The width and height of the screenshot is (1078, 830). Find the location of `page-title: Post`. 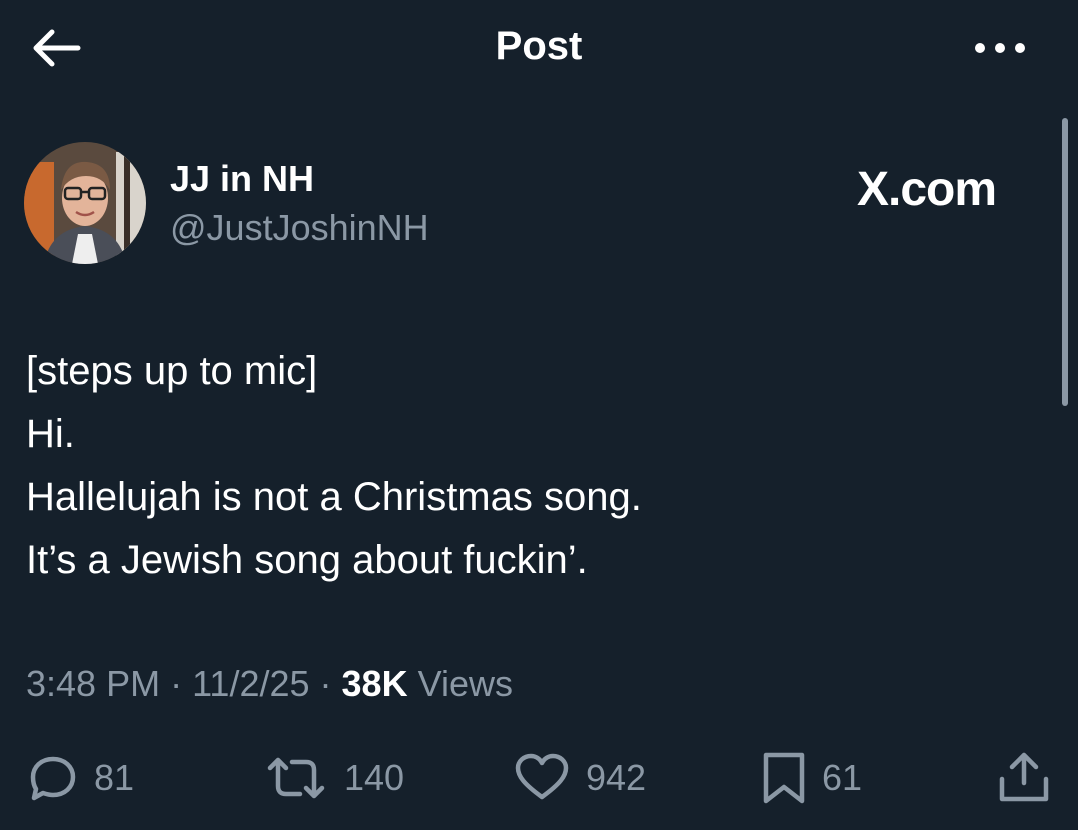

page-title: Post is located at coordinates (539, 46).